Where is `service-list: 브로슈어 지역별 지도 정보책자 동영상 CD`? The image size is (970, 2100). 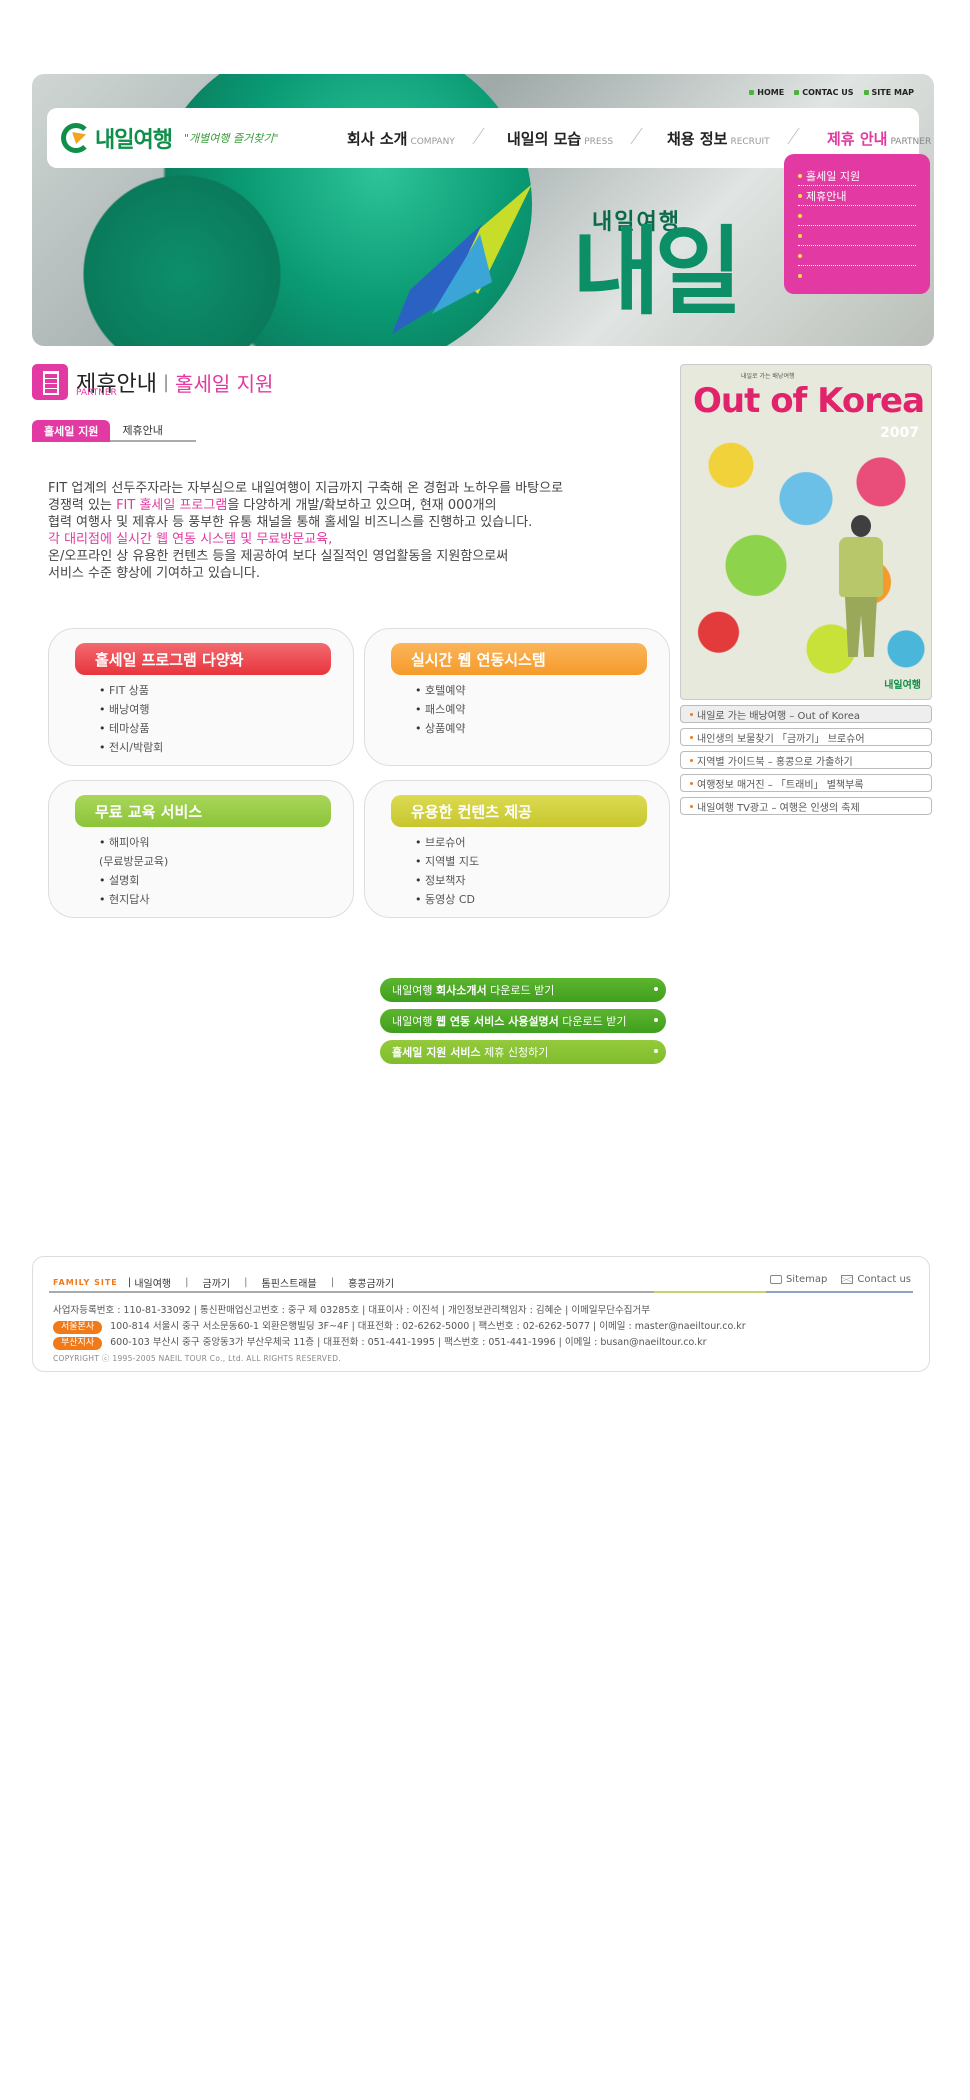
service-list: 브로슈어 지역별 지도 정보책자 동영상 CD is located at coordinates (447, 871).